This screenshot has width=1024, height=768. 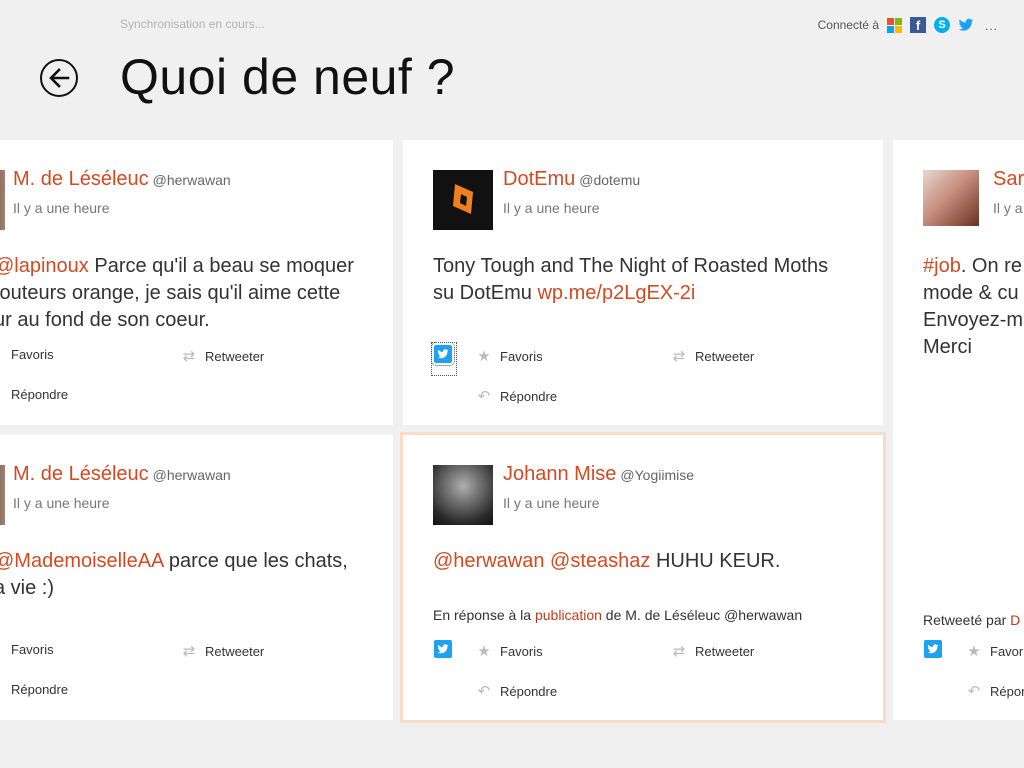 What do you see at coordinates (973, 320) in the screenshot?
I see `tweet-text-line: Envoyez-m` at bounding box center [973, 320].